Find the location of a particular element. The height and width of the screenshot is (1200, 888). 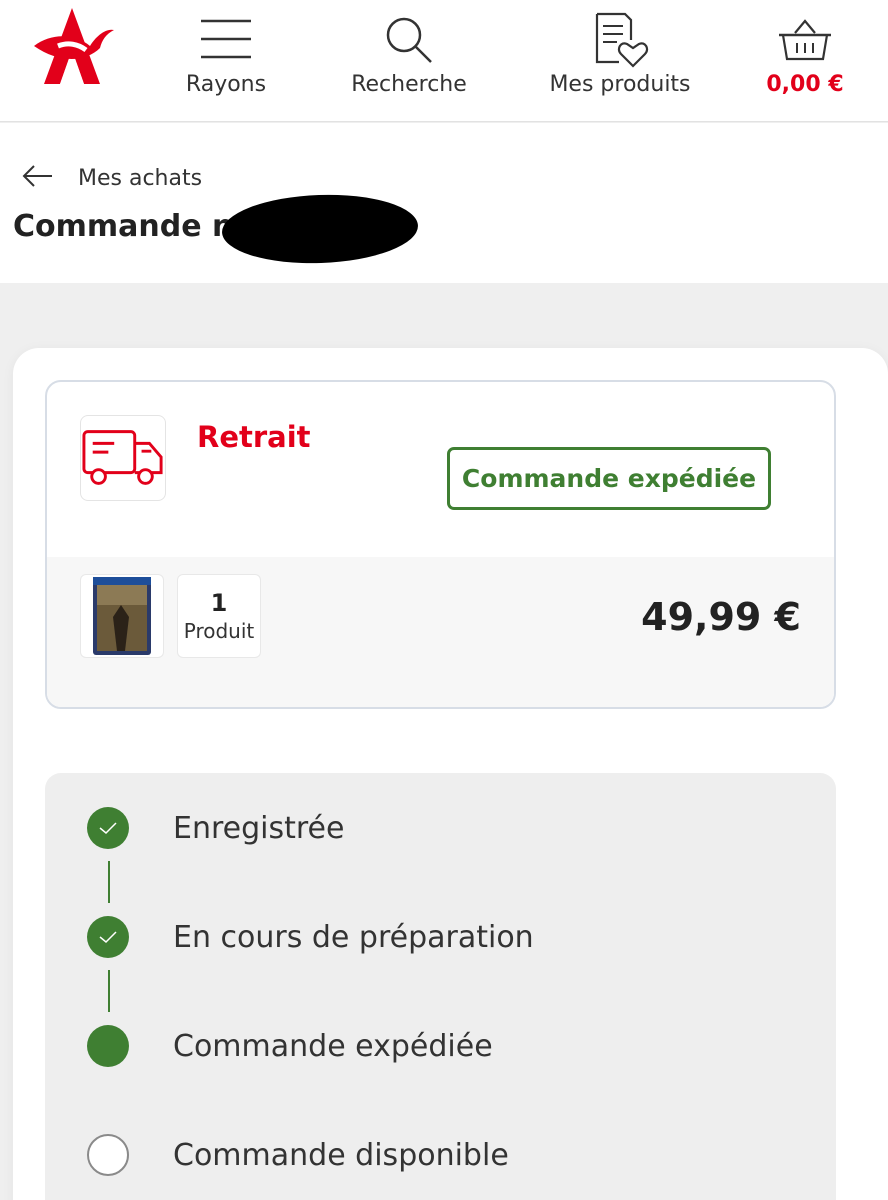

nav-recherche: Recherche is located at coordinates (409, 61).